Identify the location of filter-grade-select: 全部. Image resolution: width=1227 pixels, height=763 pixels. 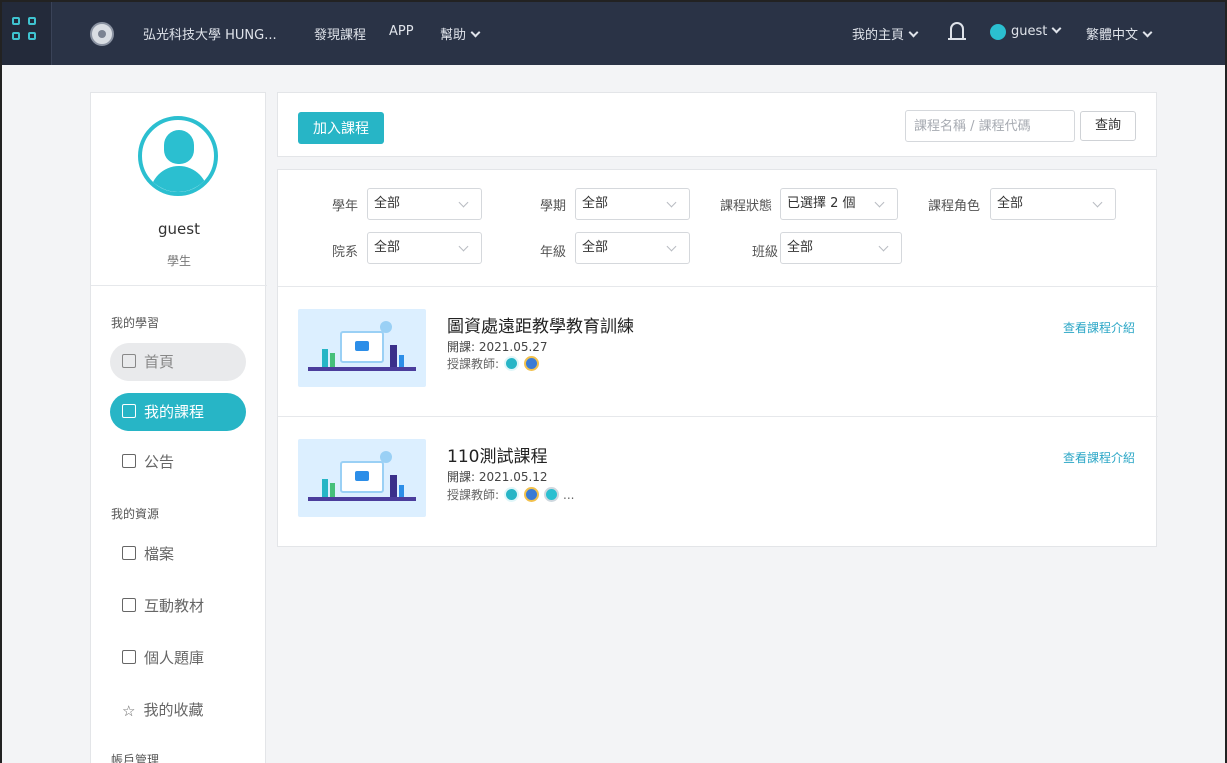
(632, 248).